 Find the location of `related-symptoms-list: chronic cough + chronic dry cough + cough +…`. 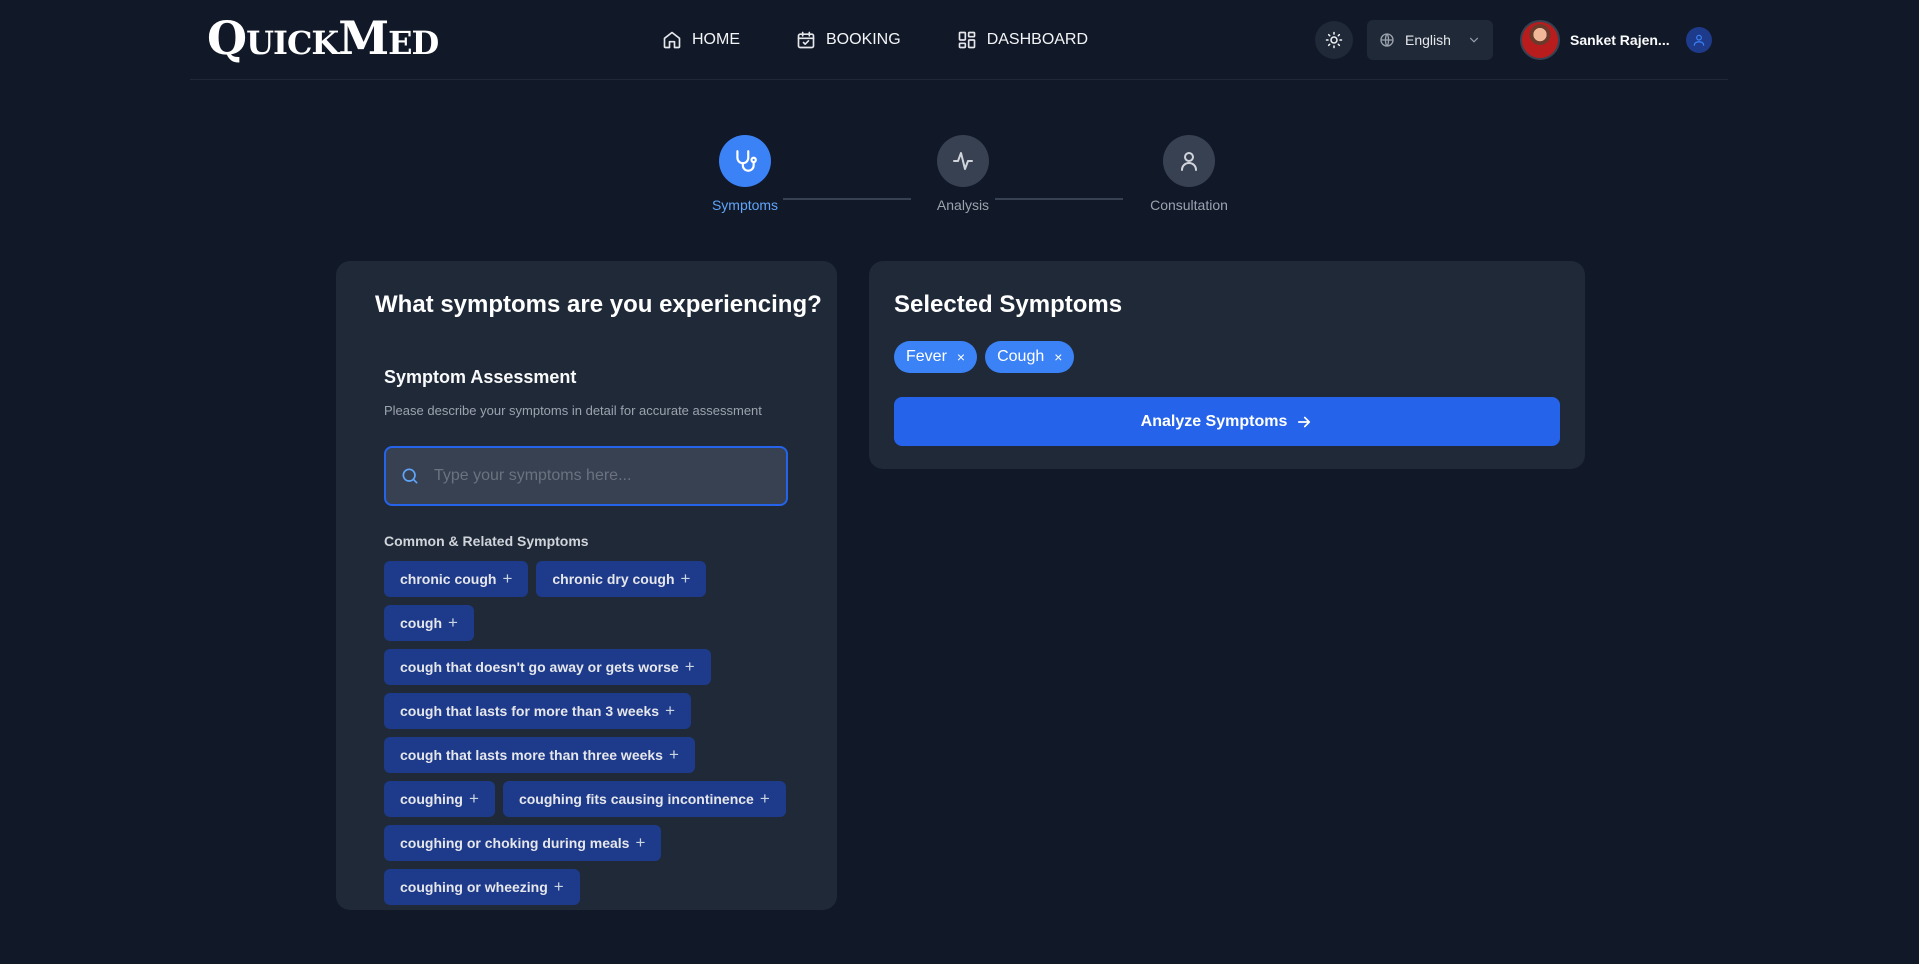

related-symptoms-list: chronic cough + chronic dry cough + cough +… is located at coordinates (589, 733).